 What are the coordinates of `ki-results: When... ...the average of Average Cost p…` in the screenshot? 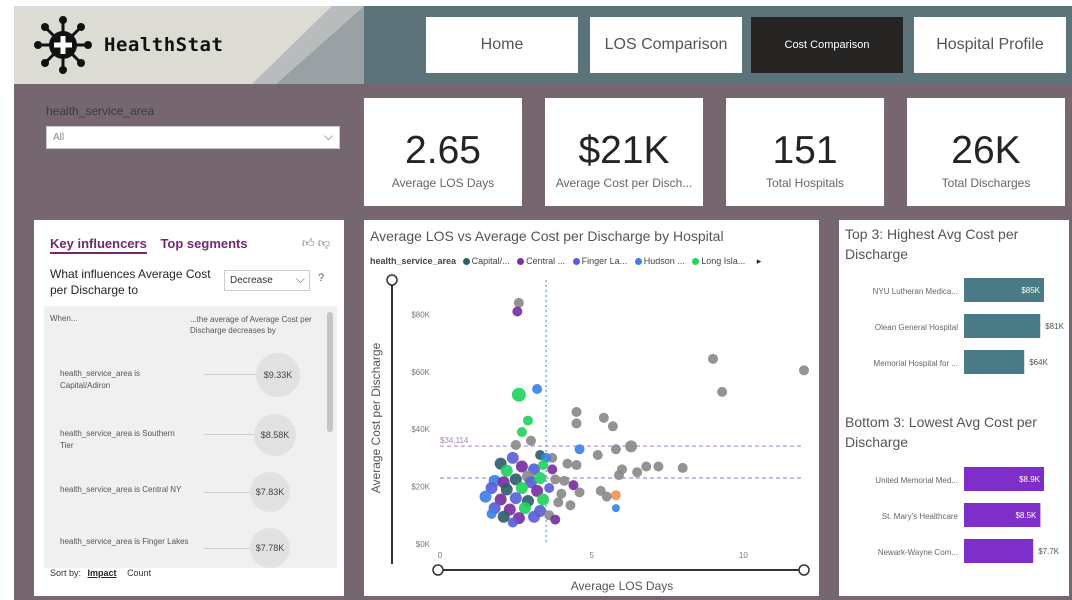 It's located at (190, 437).